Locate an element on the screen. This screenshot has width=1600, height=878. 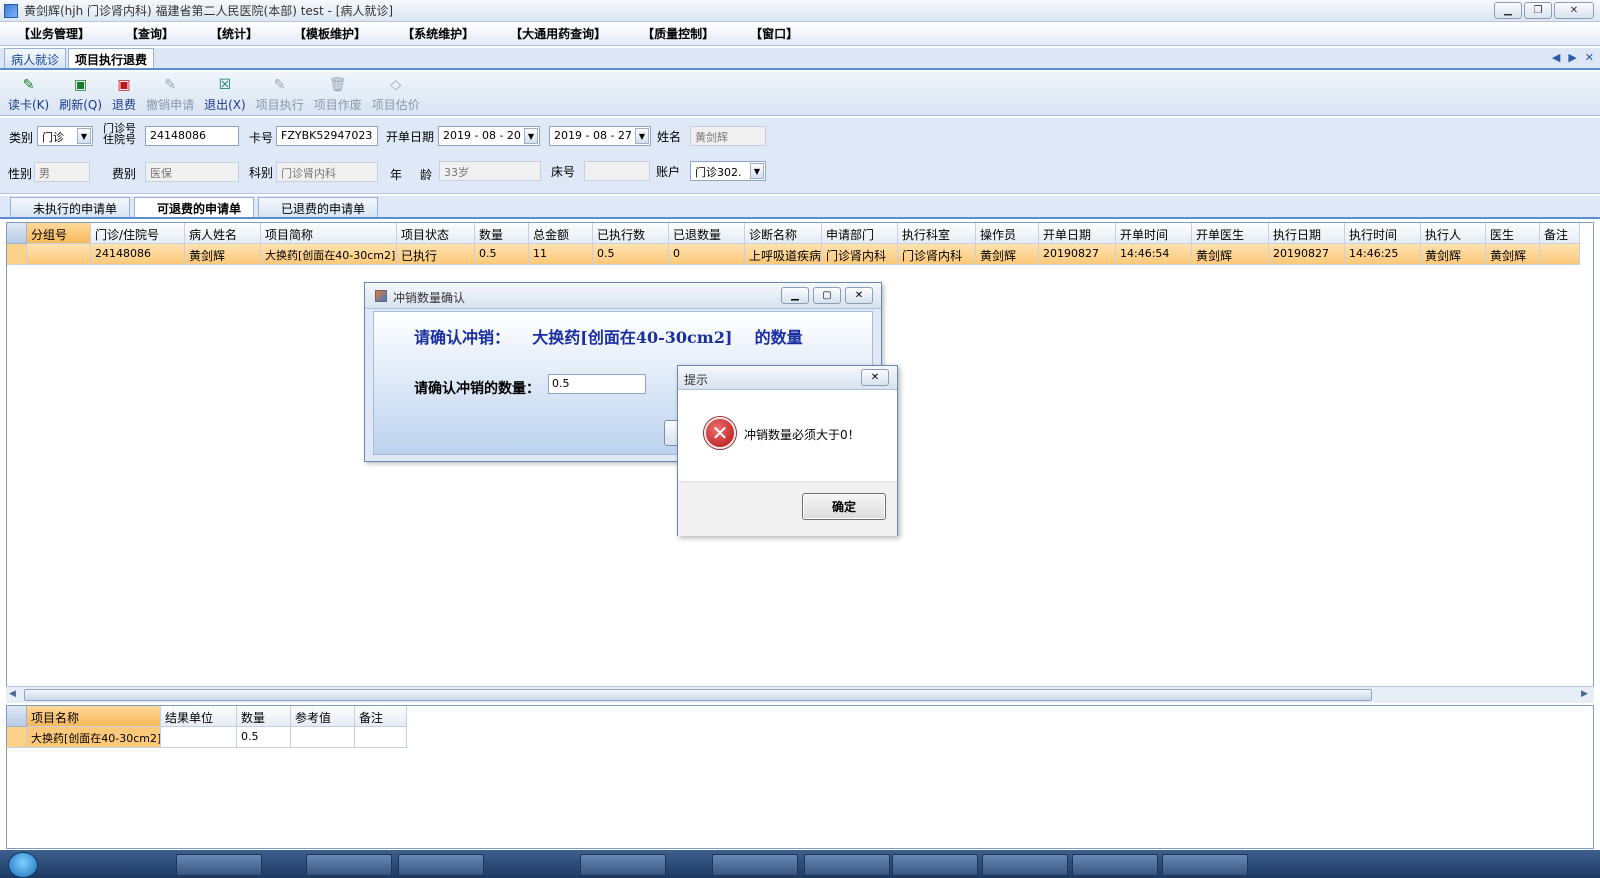
col-item-status: 项目状态 is located at coordinates (436, 233).